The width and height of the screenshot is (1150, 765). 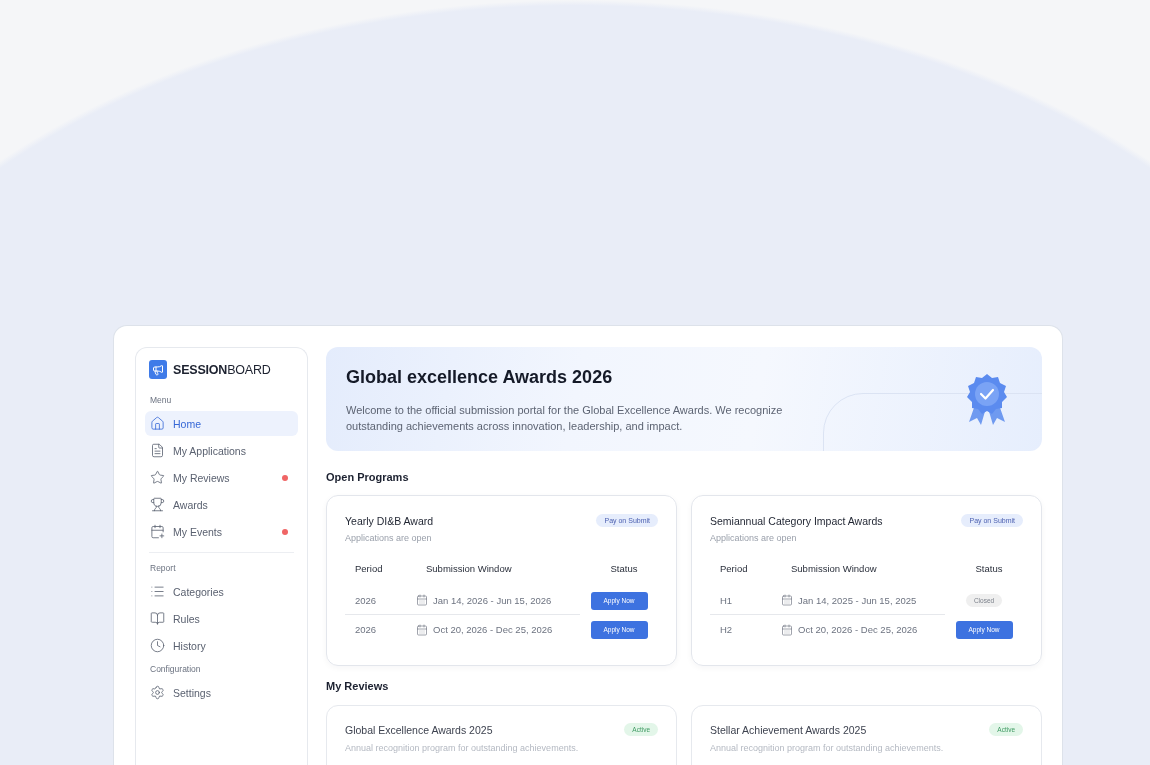 What do you see at coordinates (221, 504) in the screenshot?
I see `sidebar-item: Awards` at bounding box center [221, 504].